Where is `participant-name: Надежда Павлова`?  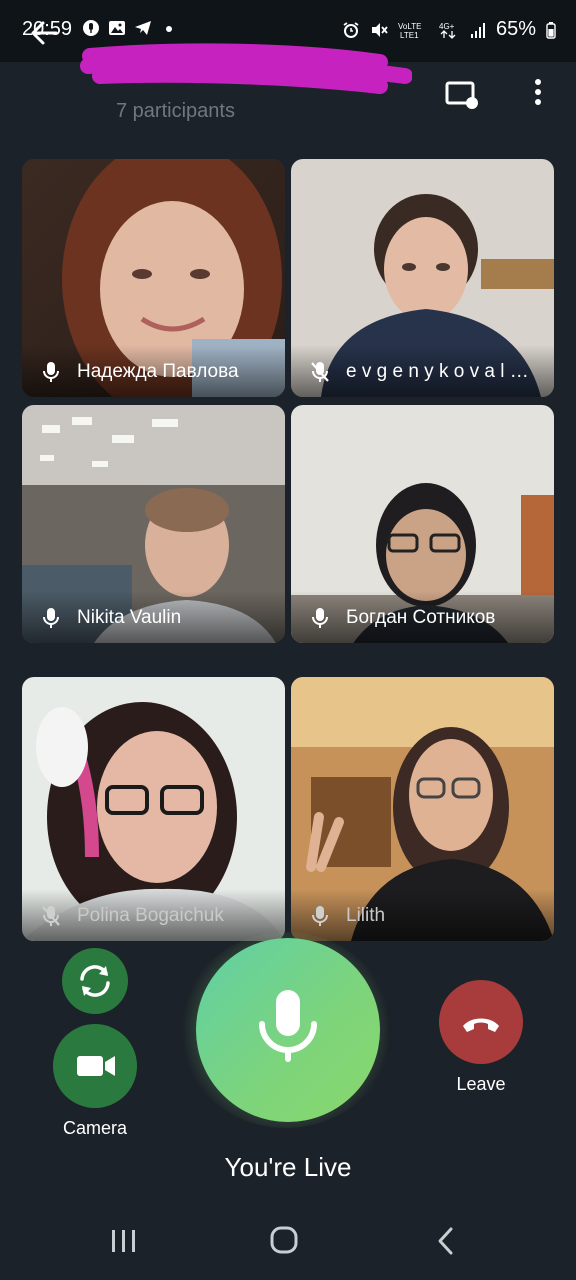 participant-name: Надежда Павлова is located at coordinates (158, 371).